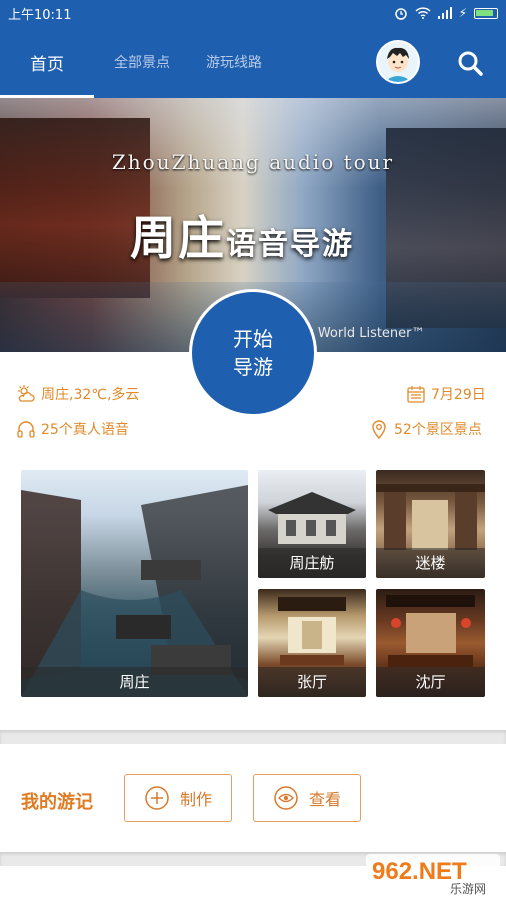 The image size is (506, 900). What do you see at coordinates (253, 162) in the screenshot?
I see `banner-title-en: ZhouZhuang audio tour` at bounding box center [253, 162].